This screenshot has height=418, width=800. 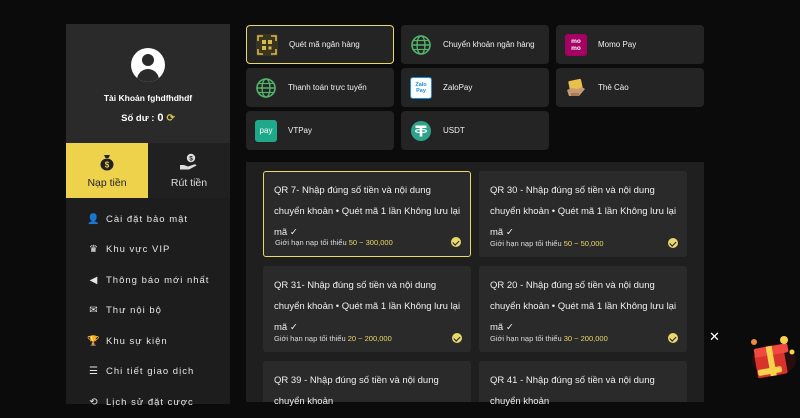 I want to click on menu-bet-history: ⟲ Lịch sử đặt cược, so click(x=148, y=402).